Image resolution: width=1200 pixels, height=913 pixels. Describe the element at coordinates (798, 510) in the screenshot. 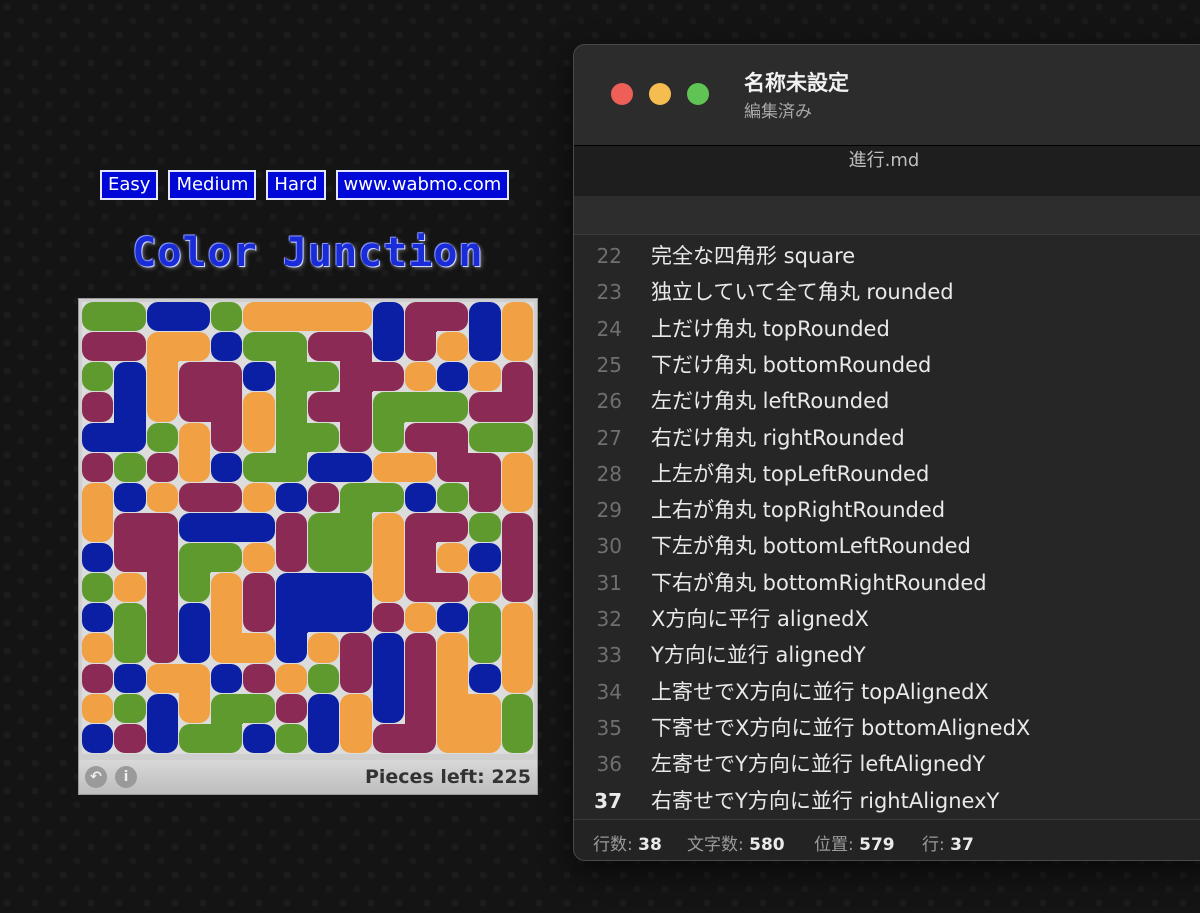

I see `line-text: 上右が角丸 topRightRounded` at that location.